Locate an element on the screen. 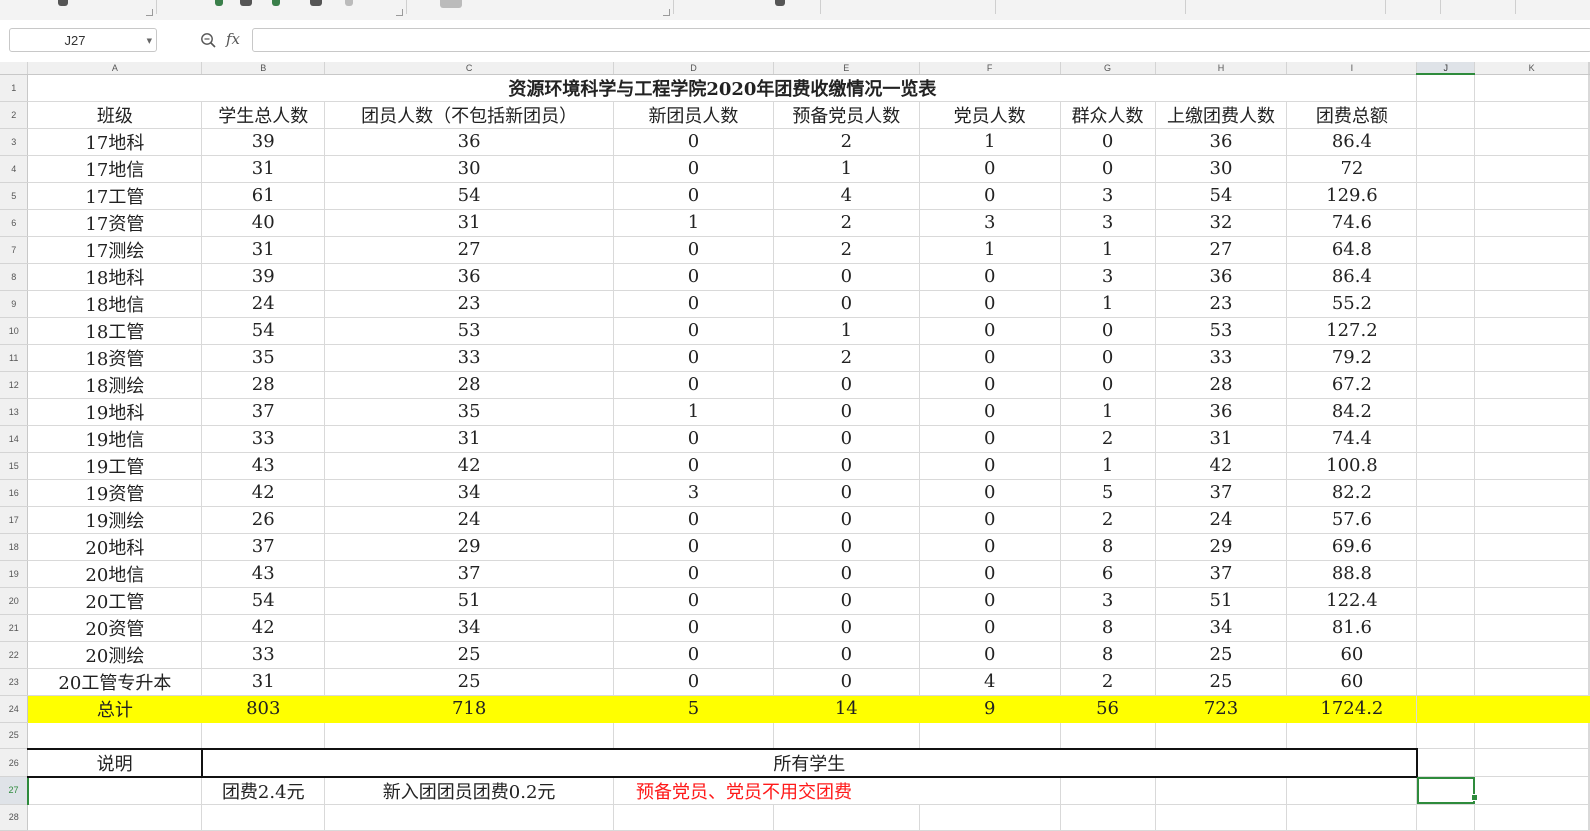 The height and width of the screenshot is (831, 1590). column-header-i: I is located at coordinates (1352, 68).